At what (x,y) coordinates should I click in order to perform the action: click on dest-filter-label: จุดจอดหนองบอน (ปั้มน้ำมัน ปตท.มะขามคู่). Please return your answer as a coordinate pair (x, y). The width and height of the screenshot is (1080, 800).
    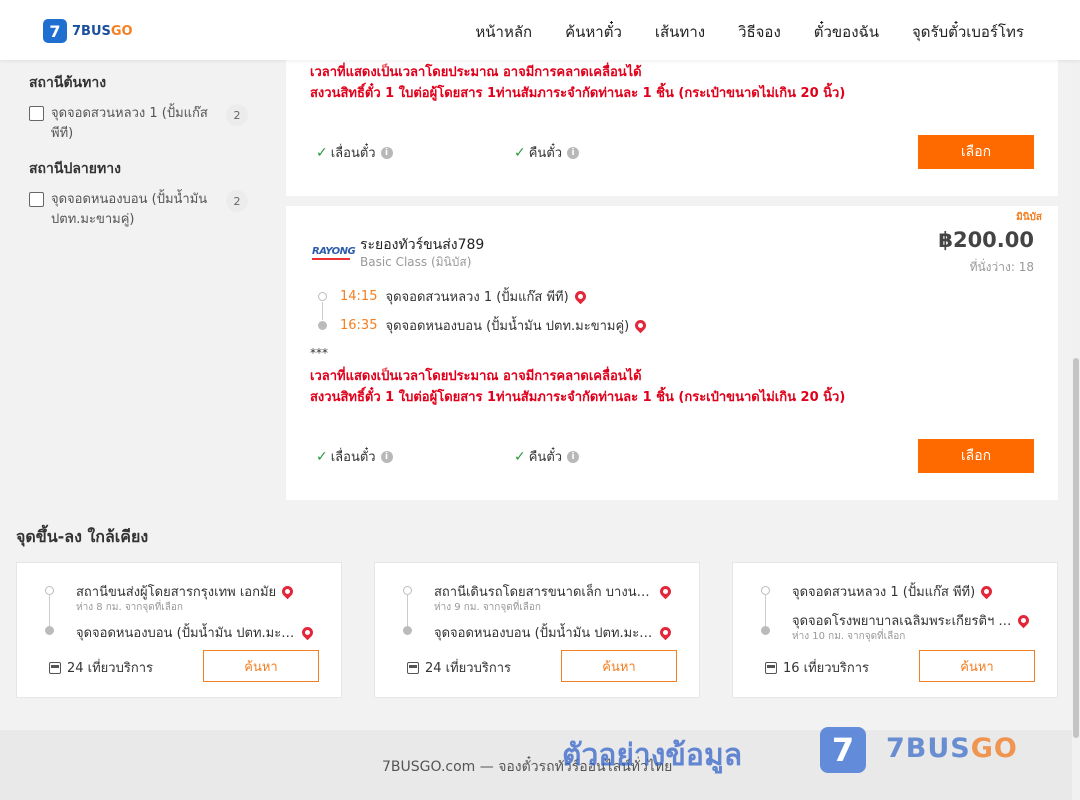
    Looking at the image, I should click on (129, 209).